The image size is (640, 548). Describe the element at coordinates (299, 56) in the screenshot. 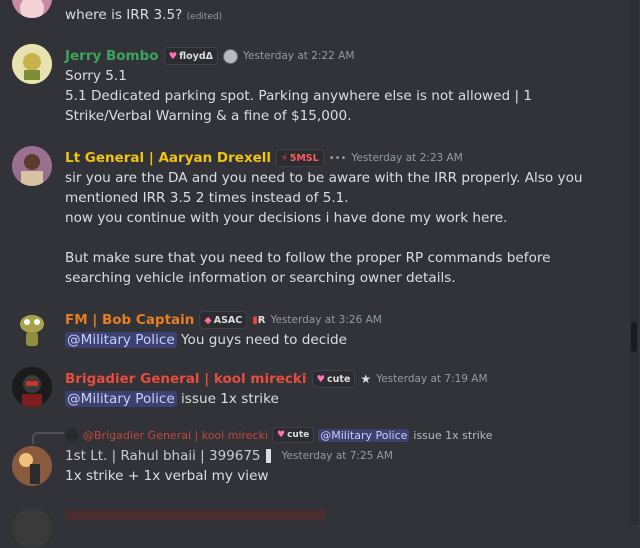

I see `timestamp: Yesterday at 2:22 AM` at that location.